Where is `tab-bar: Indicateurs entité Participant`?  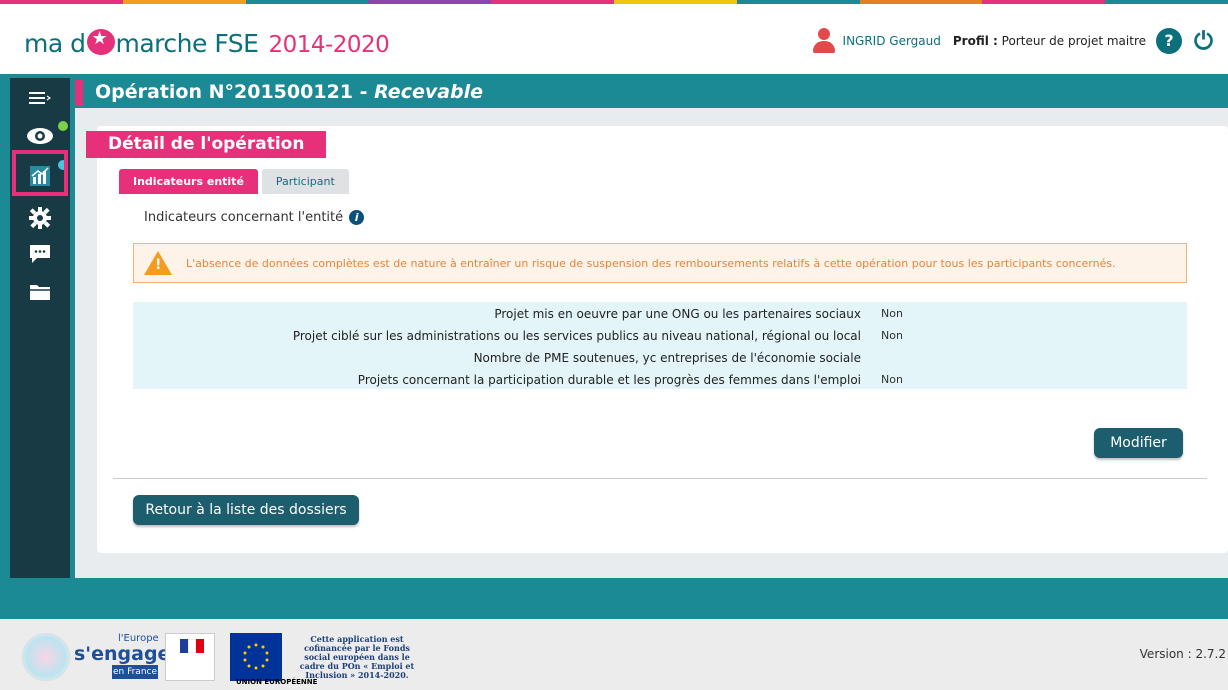
tab-bar: Indicateurs entité Participant is located at coordinates (236, 181).